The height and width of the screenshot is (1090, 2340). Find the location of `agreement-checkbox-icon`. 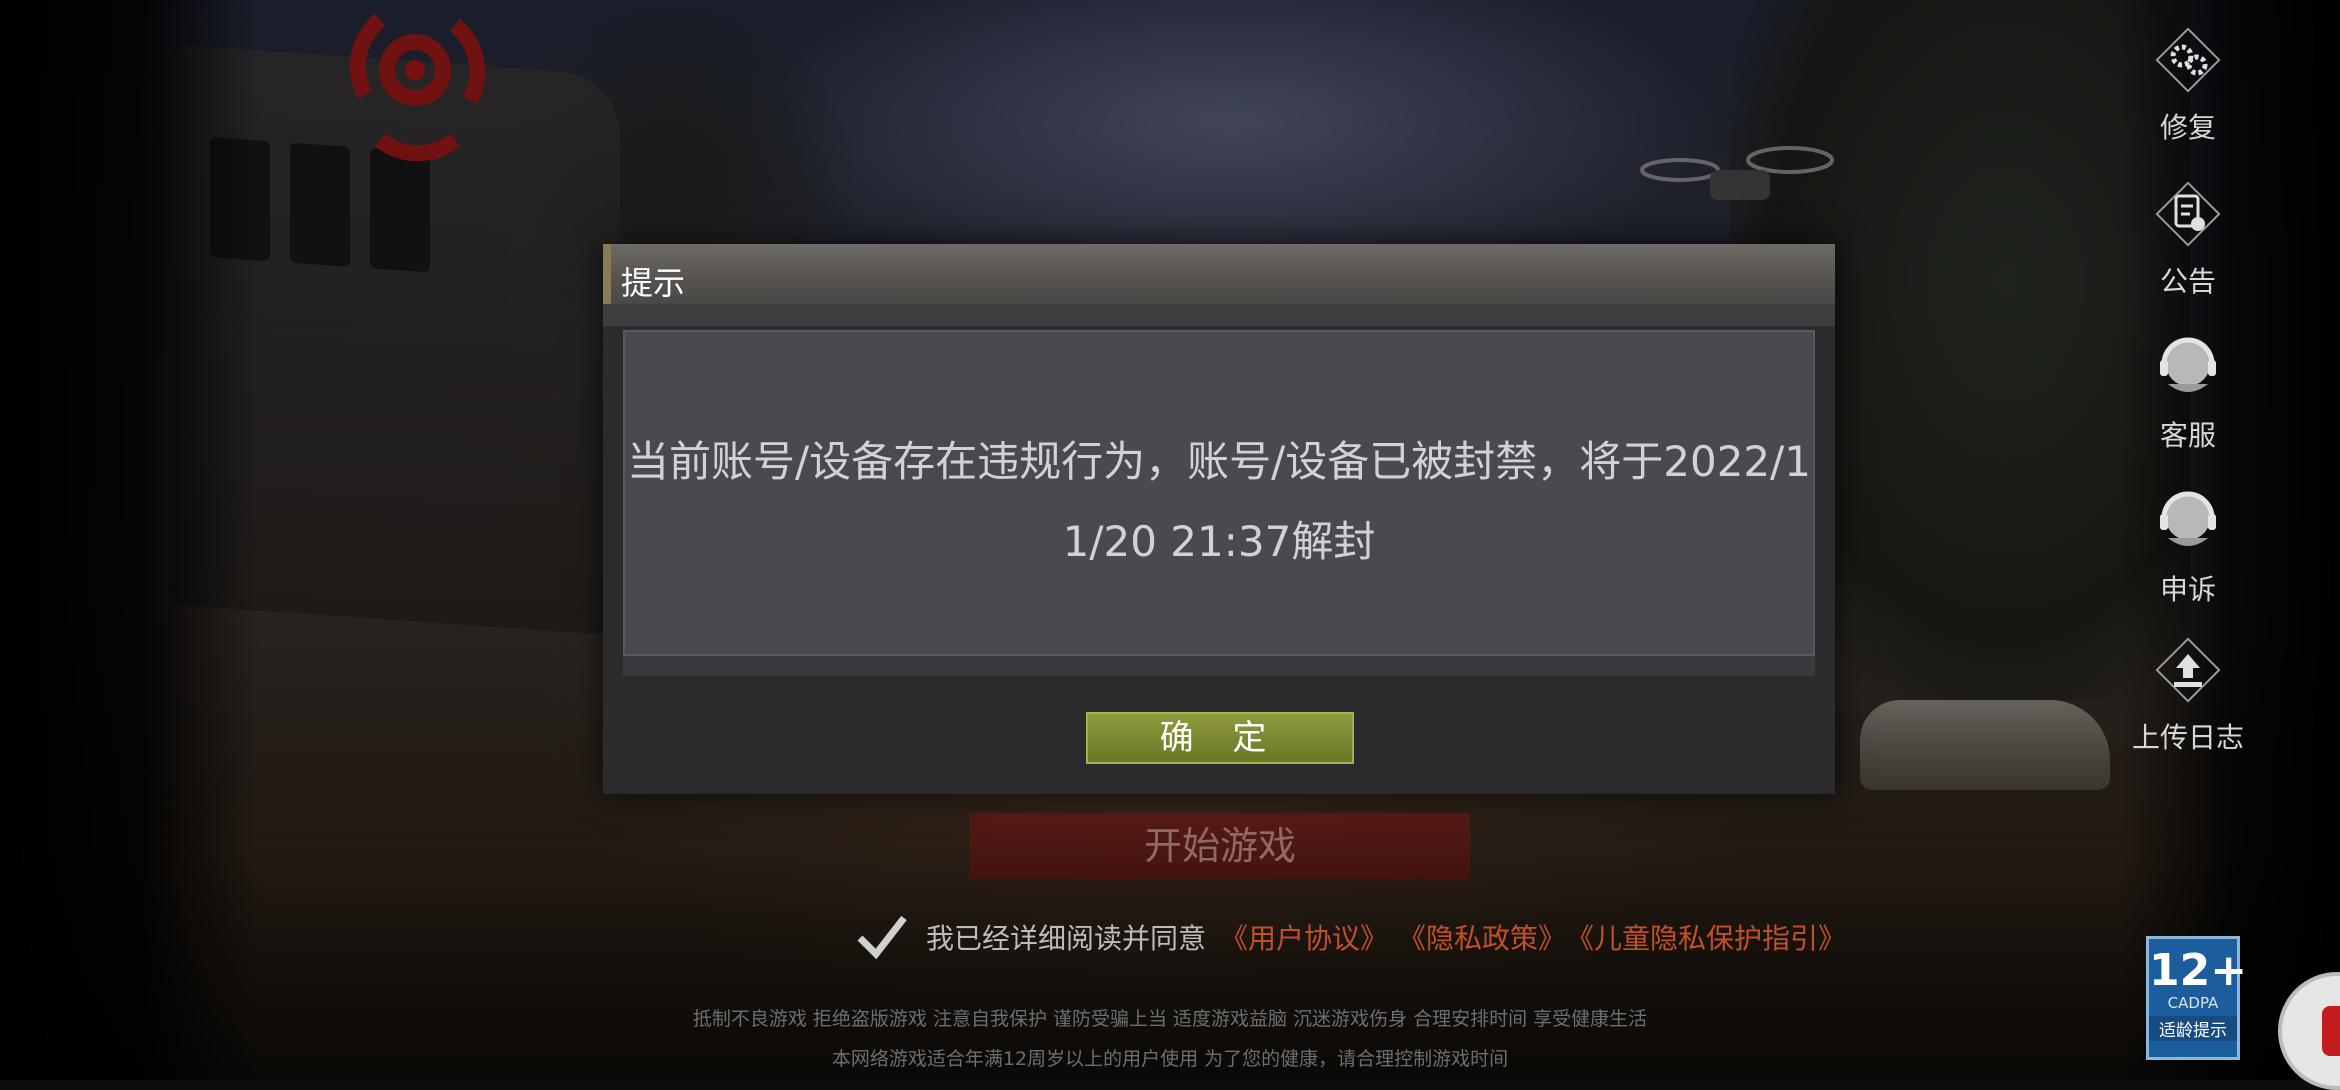

agreement-checkbox-icon is located at coordinates (882, 937).